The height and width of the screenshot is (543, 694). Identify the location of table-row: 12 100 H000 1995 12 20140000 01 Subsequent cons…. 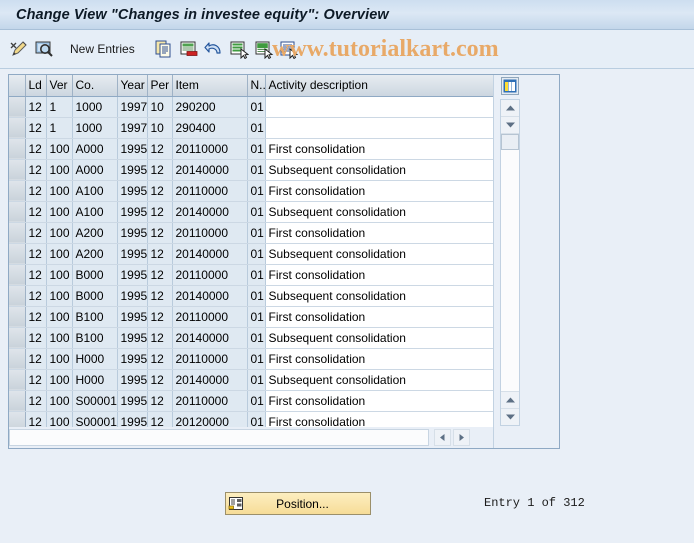
(251, 380).